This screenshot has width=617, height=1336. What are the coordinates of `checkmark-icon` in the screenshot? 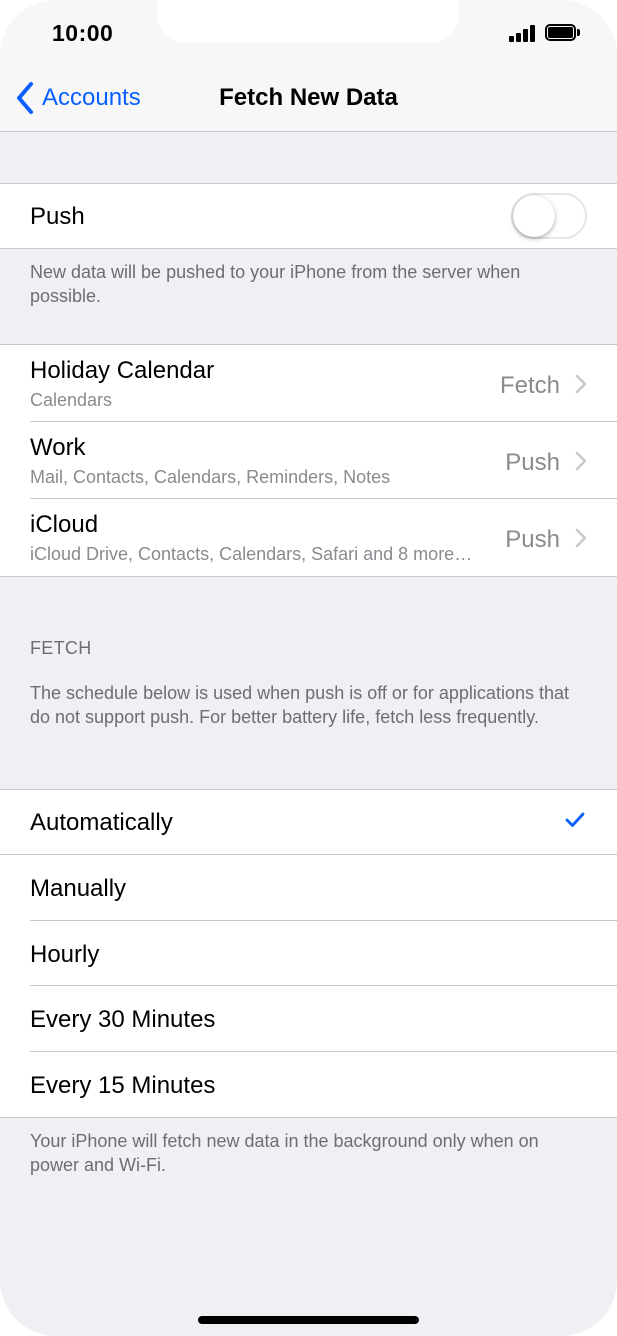 It's located at (575, 819).